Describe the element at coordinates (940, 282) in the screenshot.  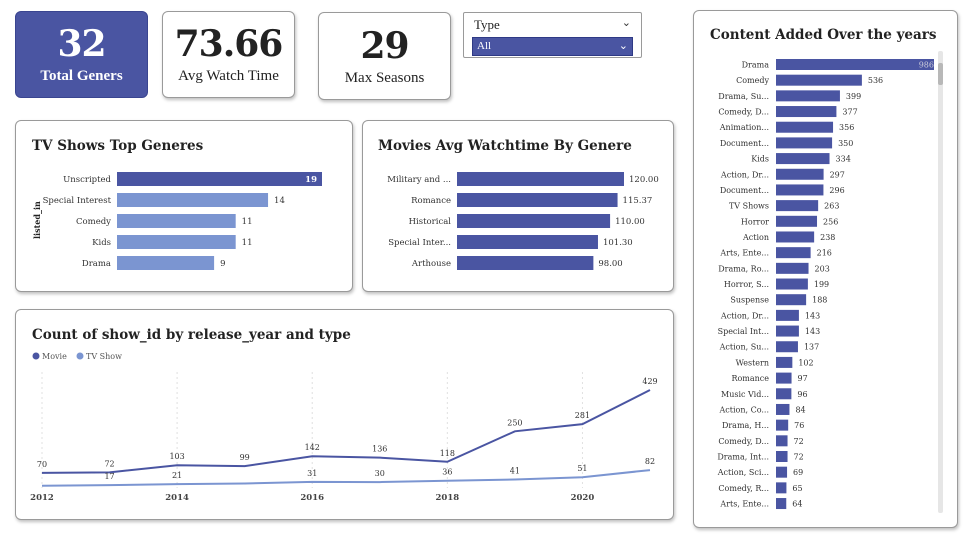
I see `scrollbar` at that location.